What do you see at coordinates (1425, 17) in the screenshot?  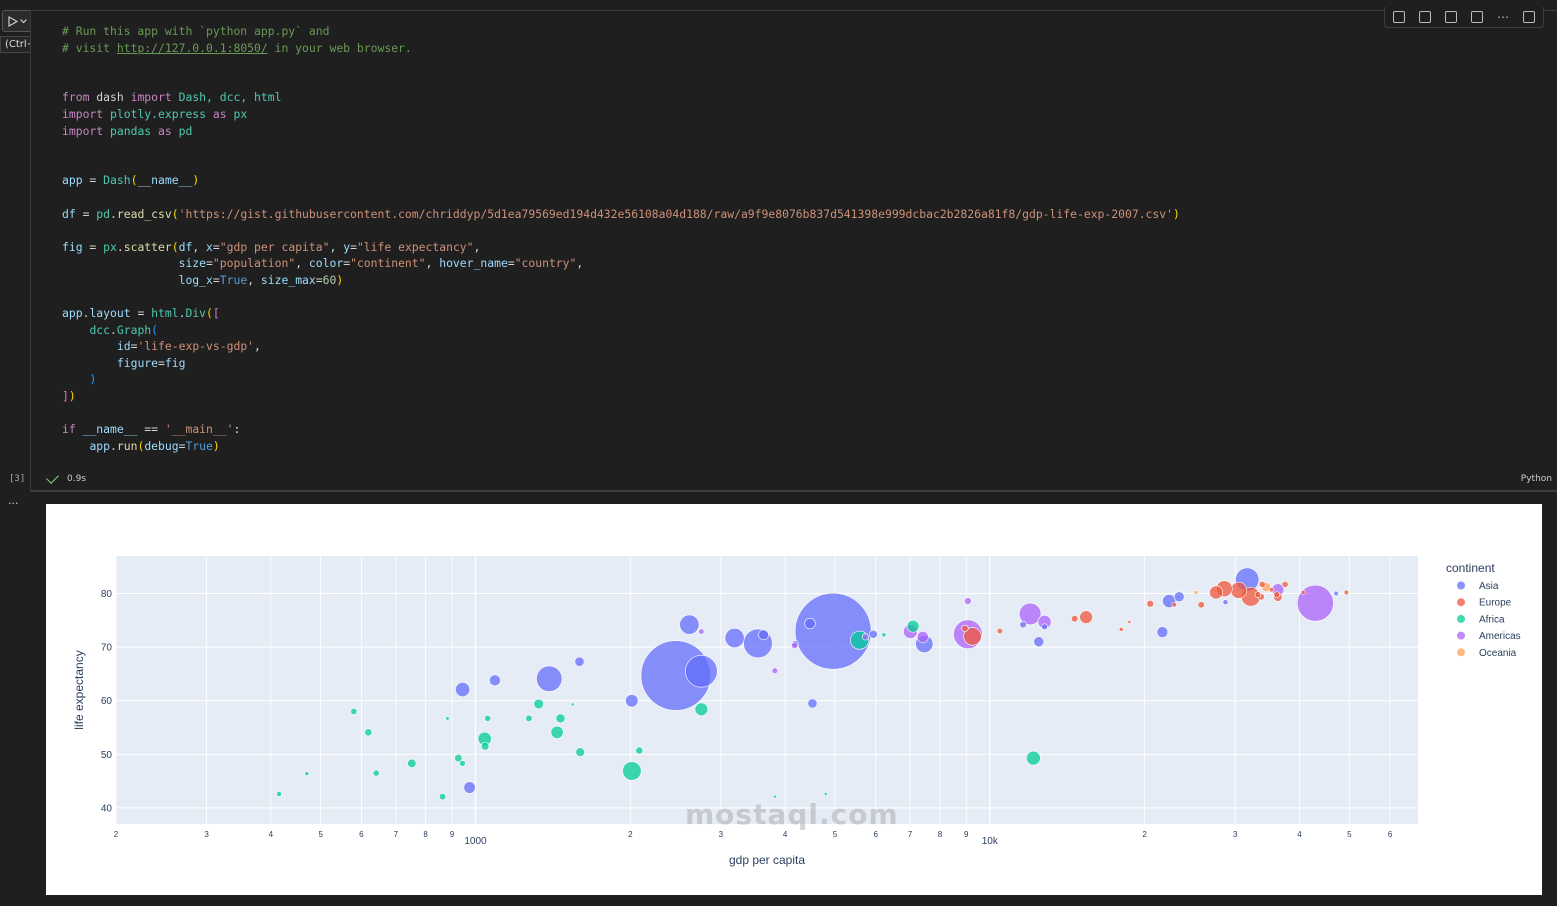 I see `execute-above-icon` at bounding box center [1425, 17].